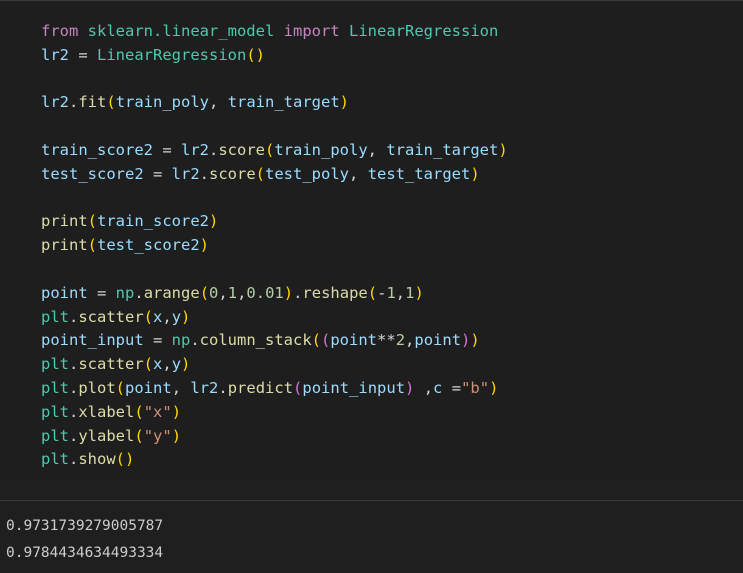  I want to click on code-line: print(test_score2), so click(274, 246).